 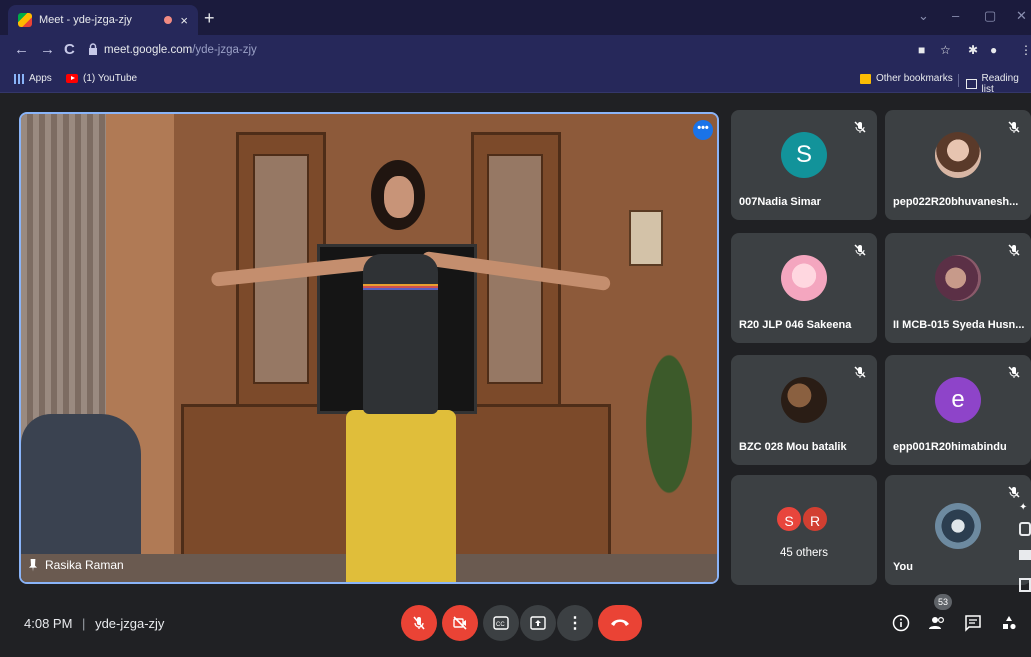 I want to click on others-avatar: S, so click(x=789, y=519).